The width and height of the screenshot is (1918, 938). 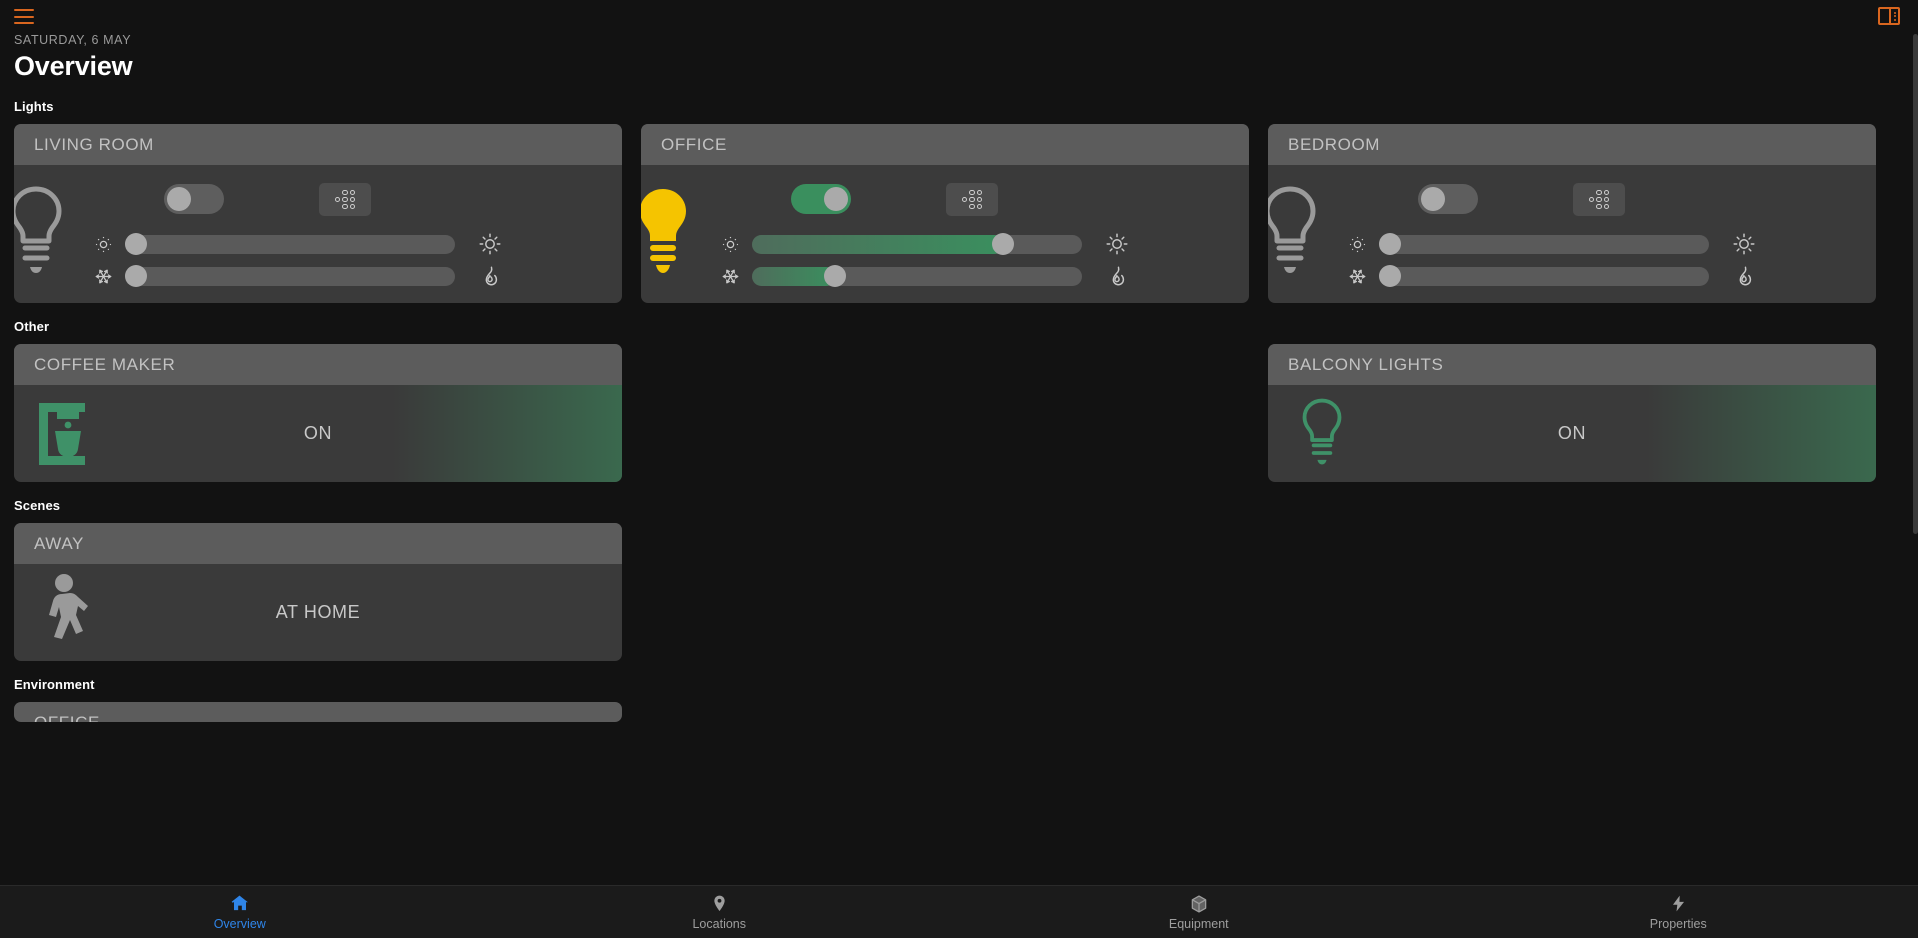 I want to click on nav-item-properties: Properties, so click(x=1678, y=912).